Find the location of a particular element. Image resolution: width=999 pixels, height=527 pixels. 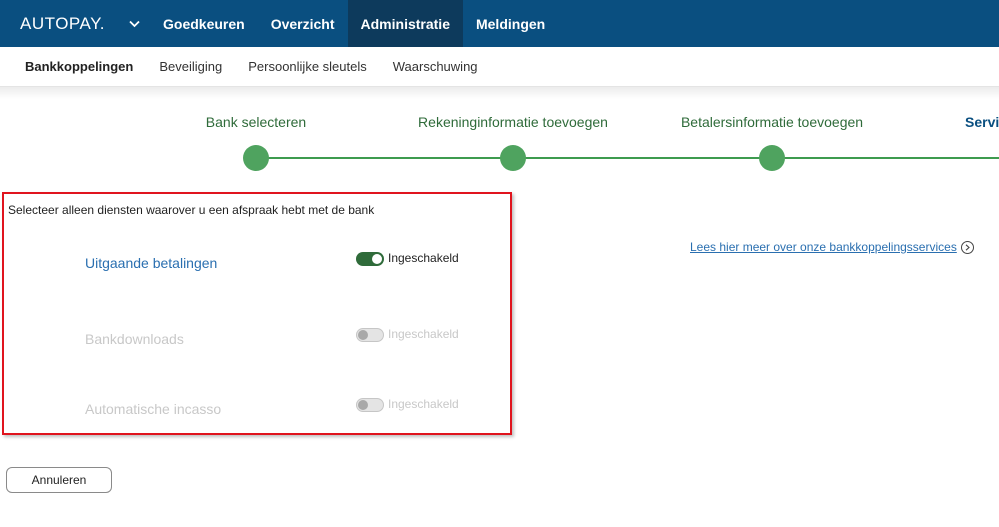

step-label: Bank selecteren is located at coordinates (256, 122).